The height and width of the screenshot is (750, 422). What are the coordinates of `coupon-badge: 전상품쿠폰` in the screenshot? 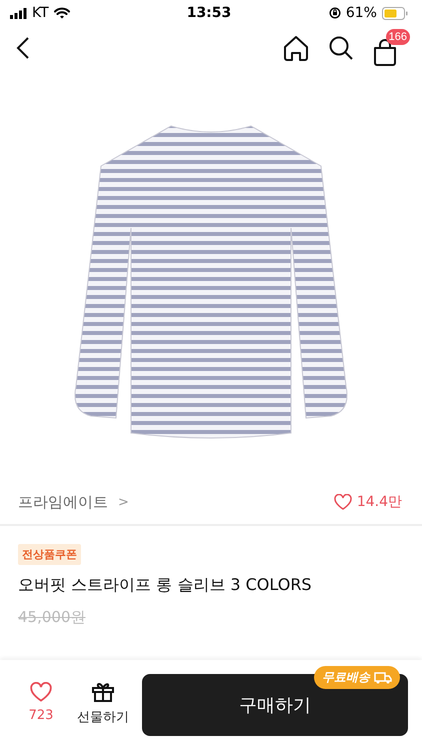 It's located at (49, 554).